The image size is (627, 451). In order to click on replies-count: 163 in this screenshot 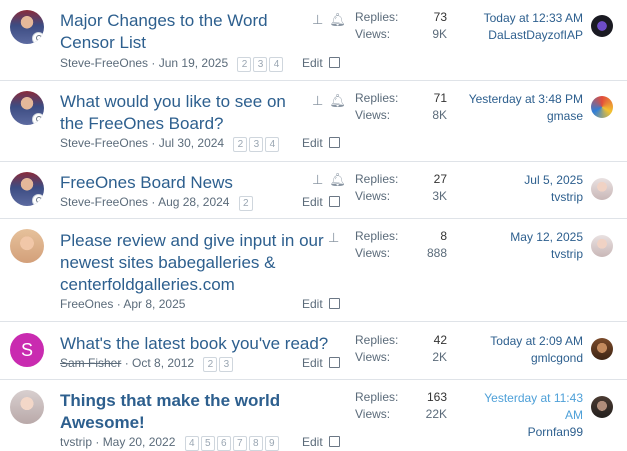, I will do `click(436, 397)`.